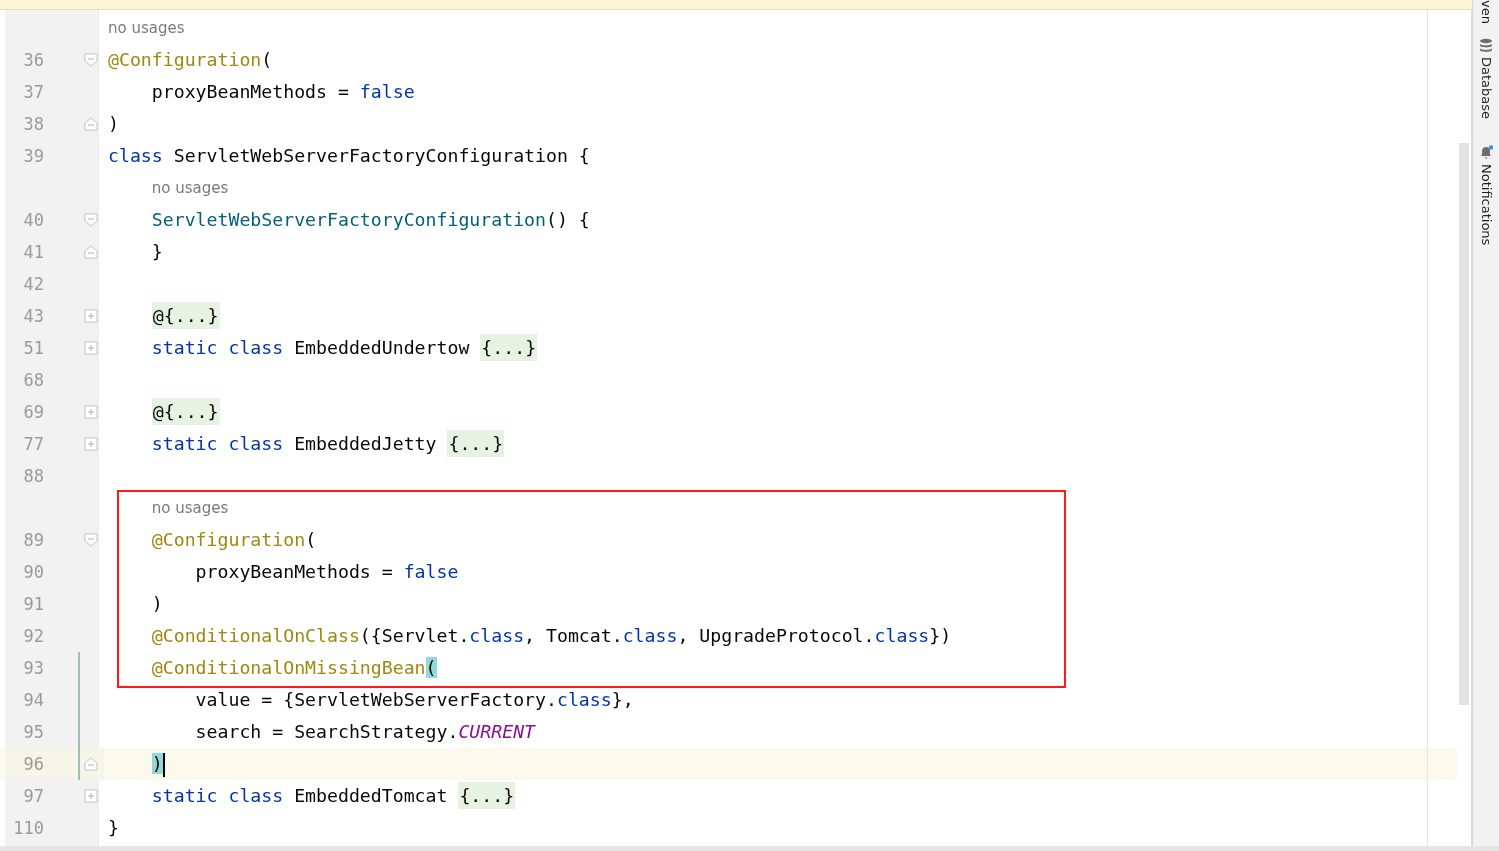 The width and height of the screenshot is (1499, 851). What do you see at coordinates (33, 156) in the screenshot?
I see `line-number: 39` at bounding box center [33, 156].